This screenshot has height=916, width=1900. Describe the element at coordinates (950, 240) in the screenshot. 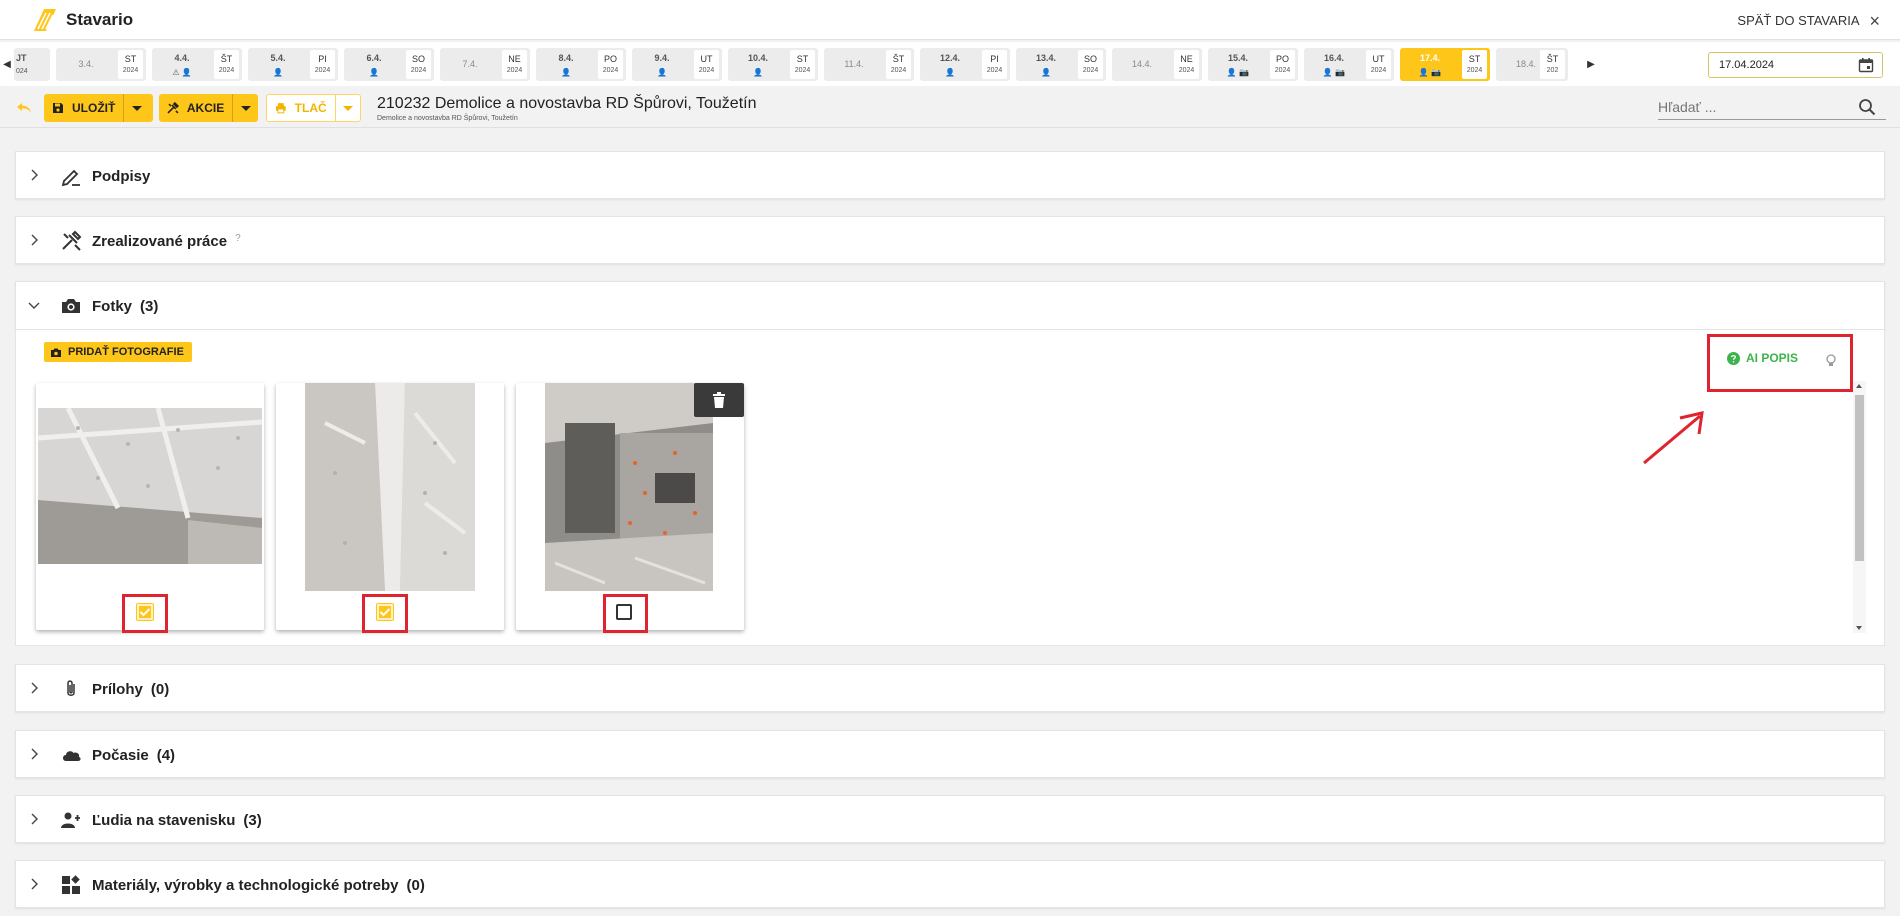

I see `section-works: Zrealizované práce?` at that location.